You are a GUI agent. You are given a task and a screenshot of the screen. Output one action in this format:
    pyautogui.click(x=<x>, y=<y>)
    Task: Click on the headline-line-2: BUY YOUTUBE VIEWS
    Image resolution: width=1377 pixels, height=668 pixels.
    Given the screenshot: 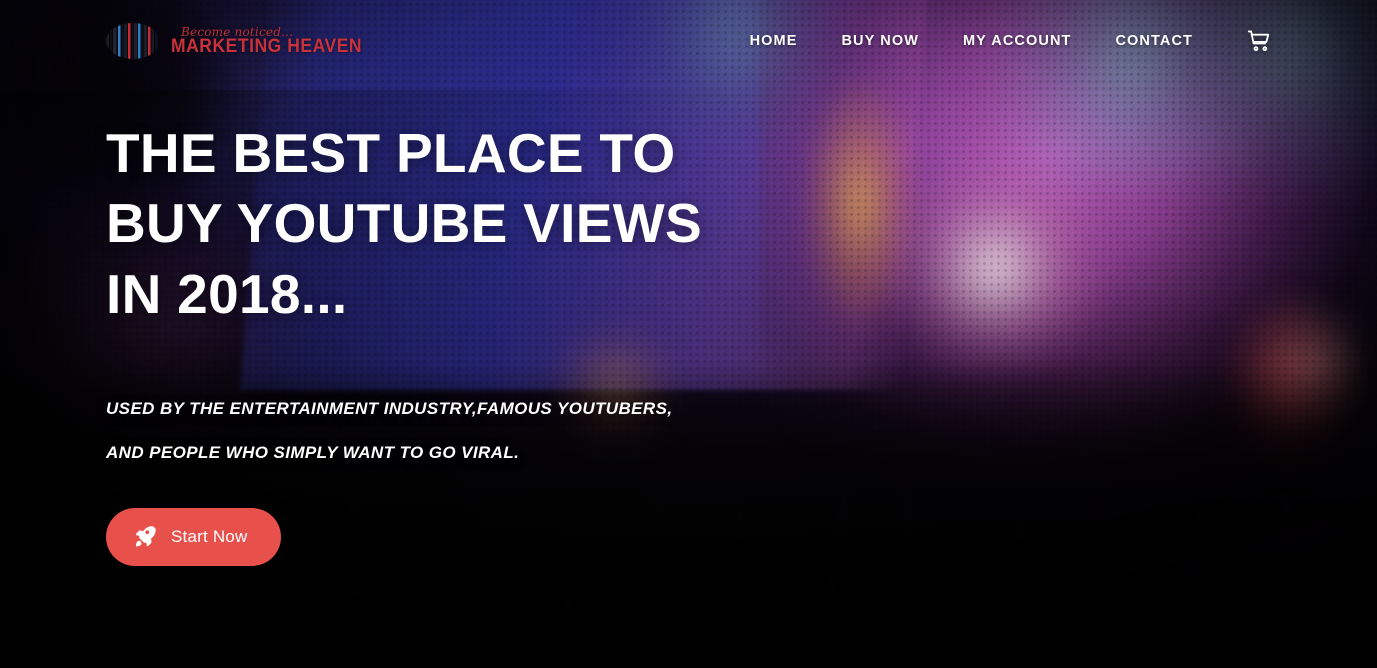 What is the action you would take?
    pyautogui.click(x=404, y=223)
    